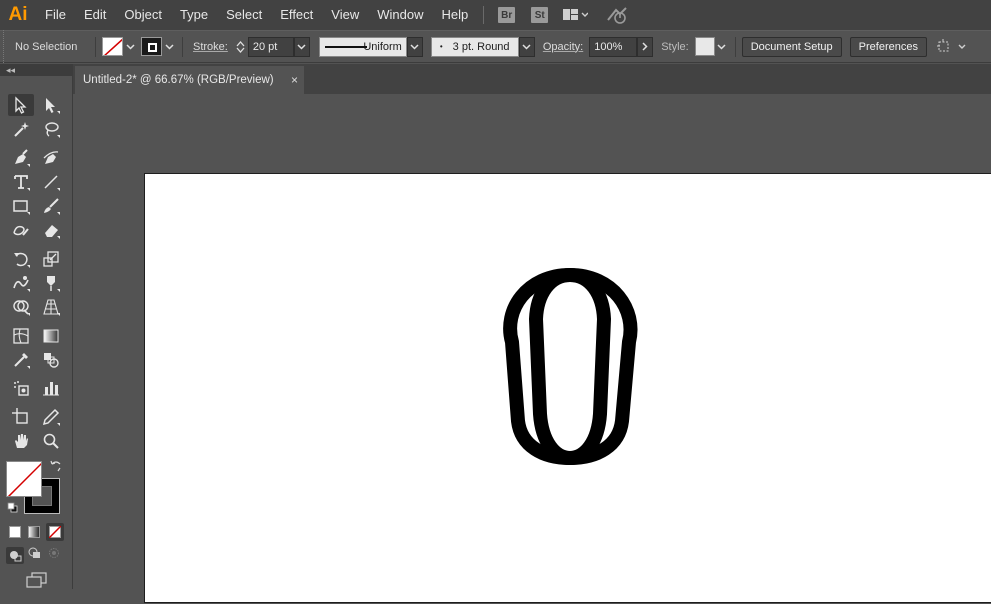  I want to click on menu-type: Type, so click(194, 15).